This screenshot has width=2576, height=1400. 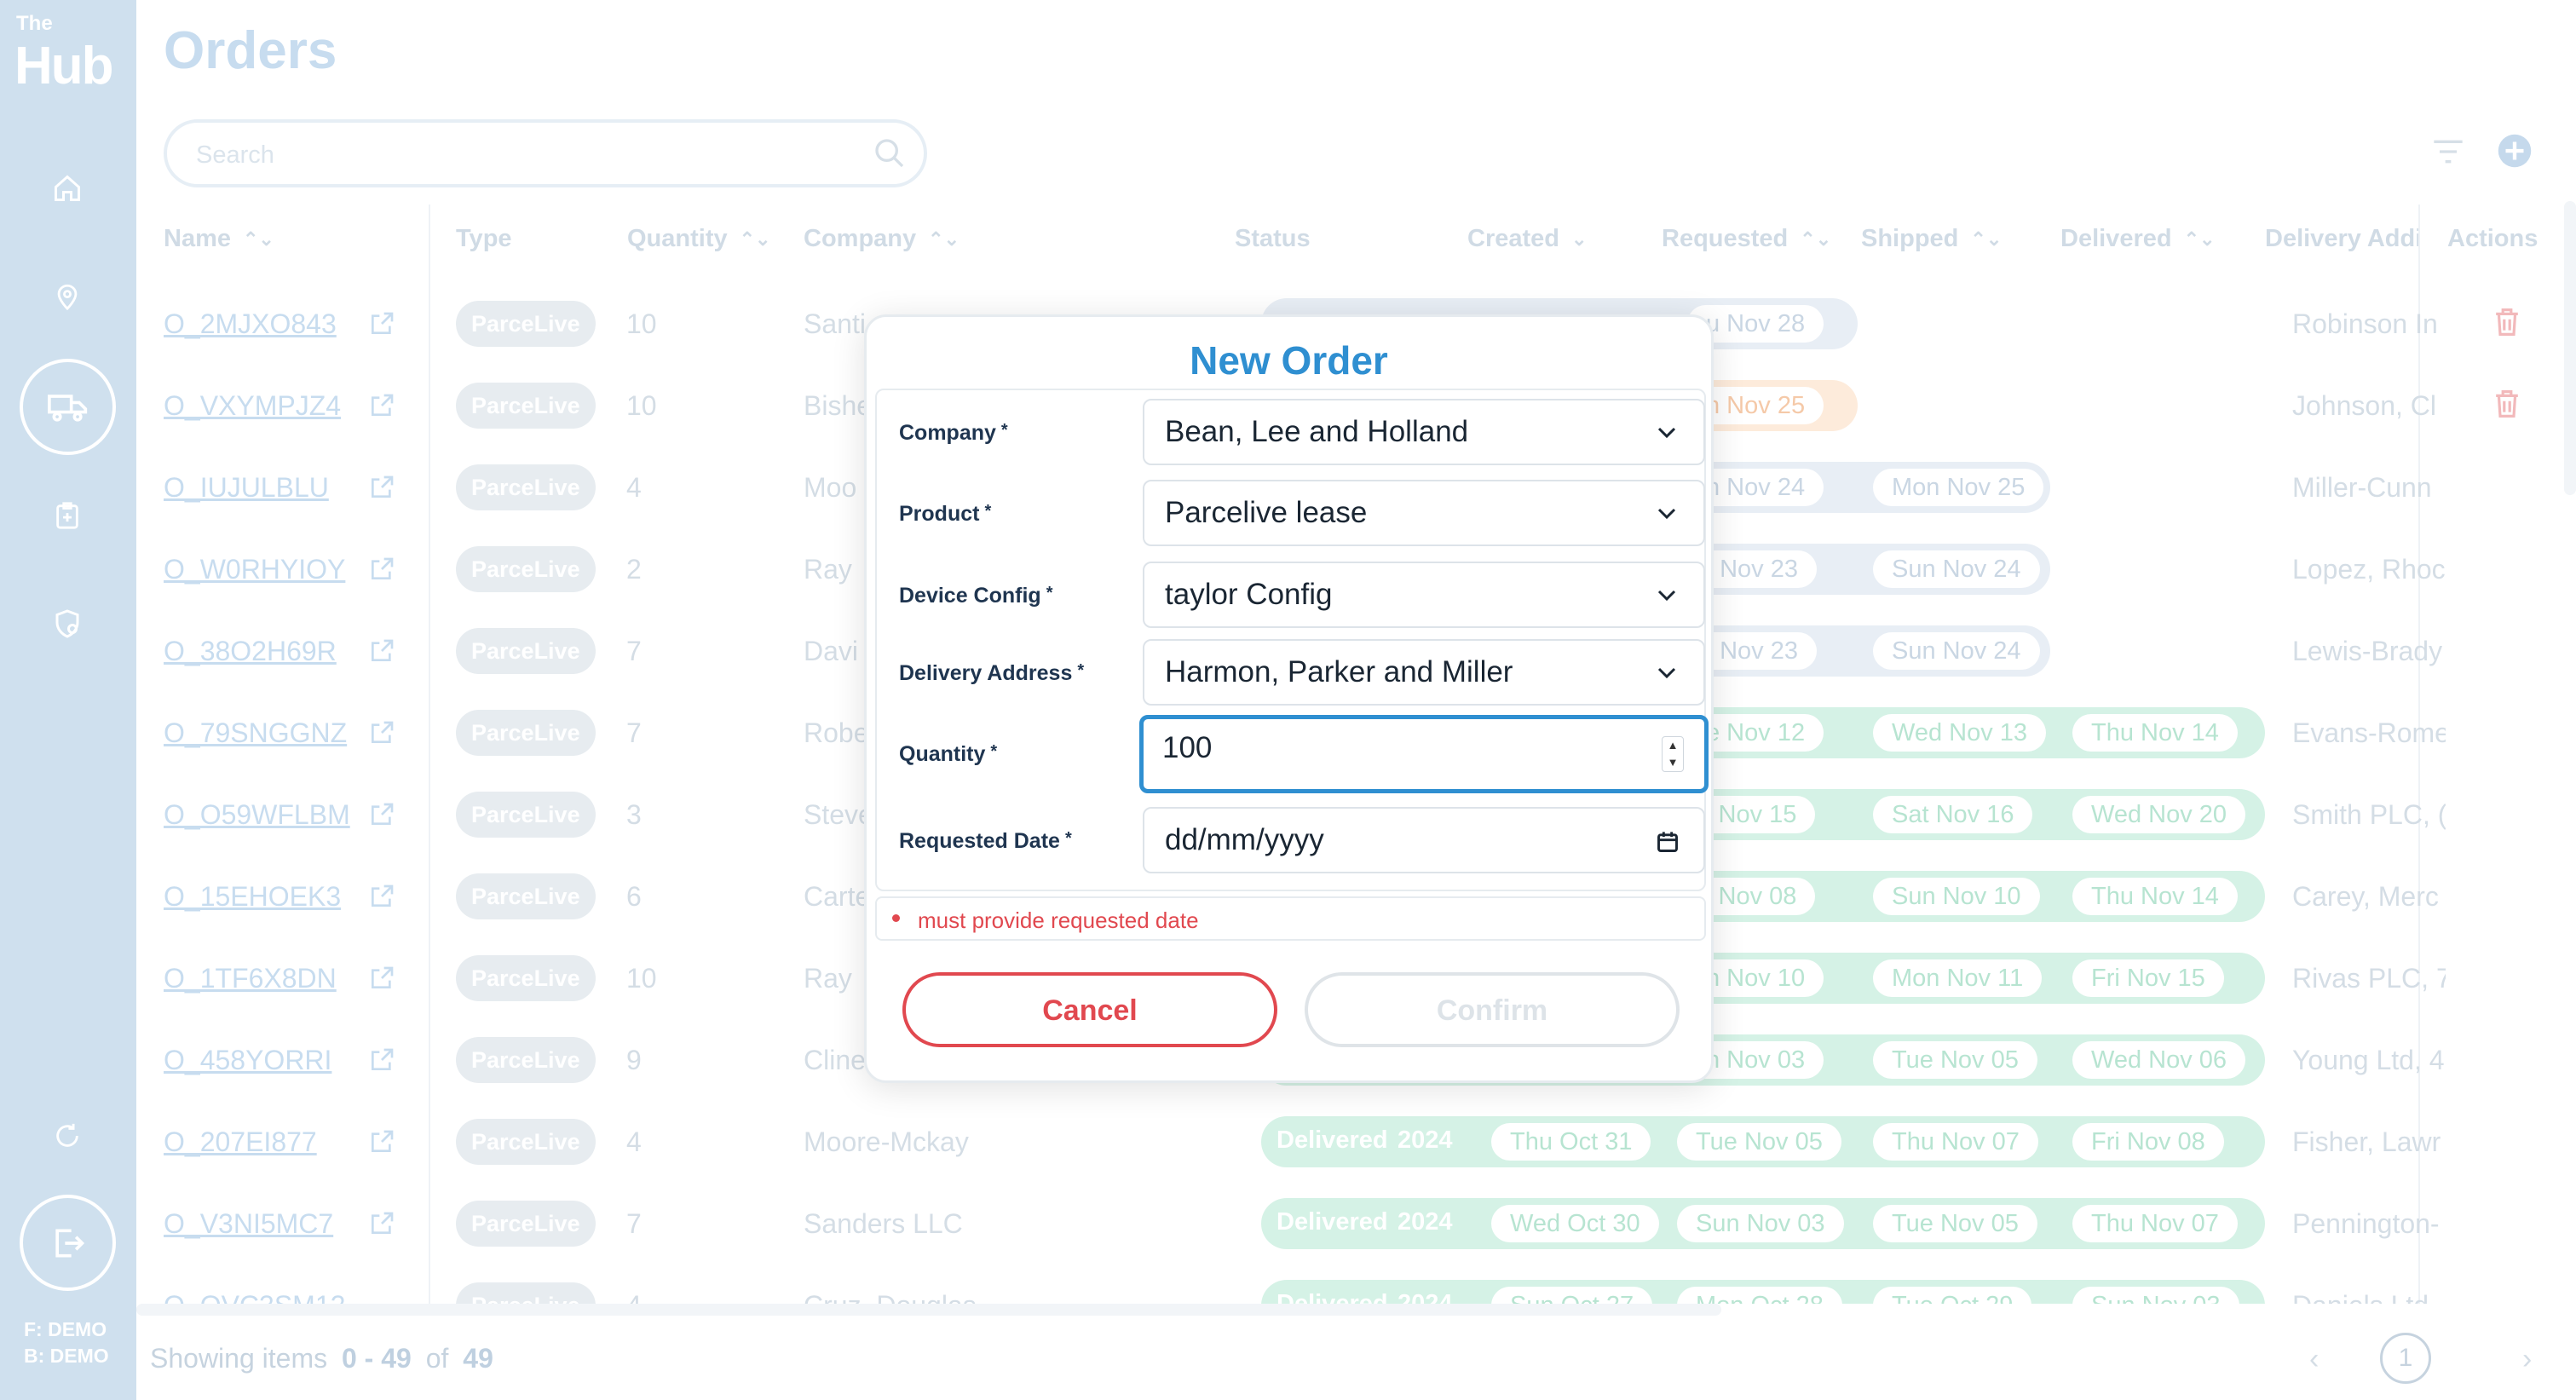 What do you see at coordinates (66, 1356) in the screenshot?
I see `backend-env-label: B: DEMO` at bounding box center [66, 1356].